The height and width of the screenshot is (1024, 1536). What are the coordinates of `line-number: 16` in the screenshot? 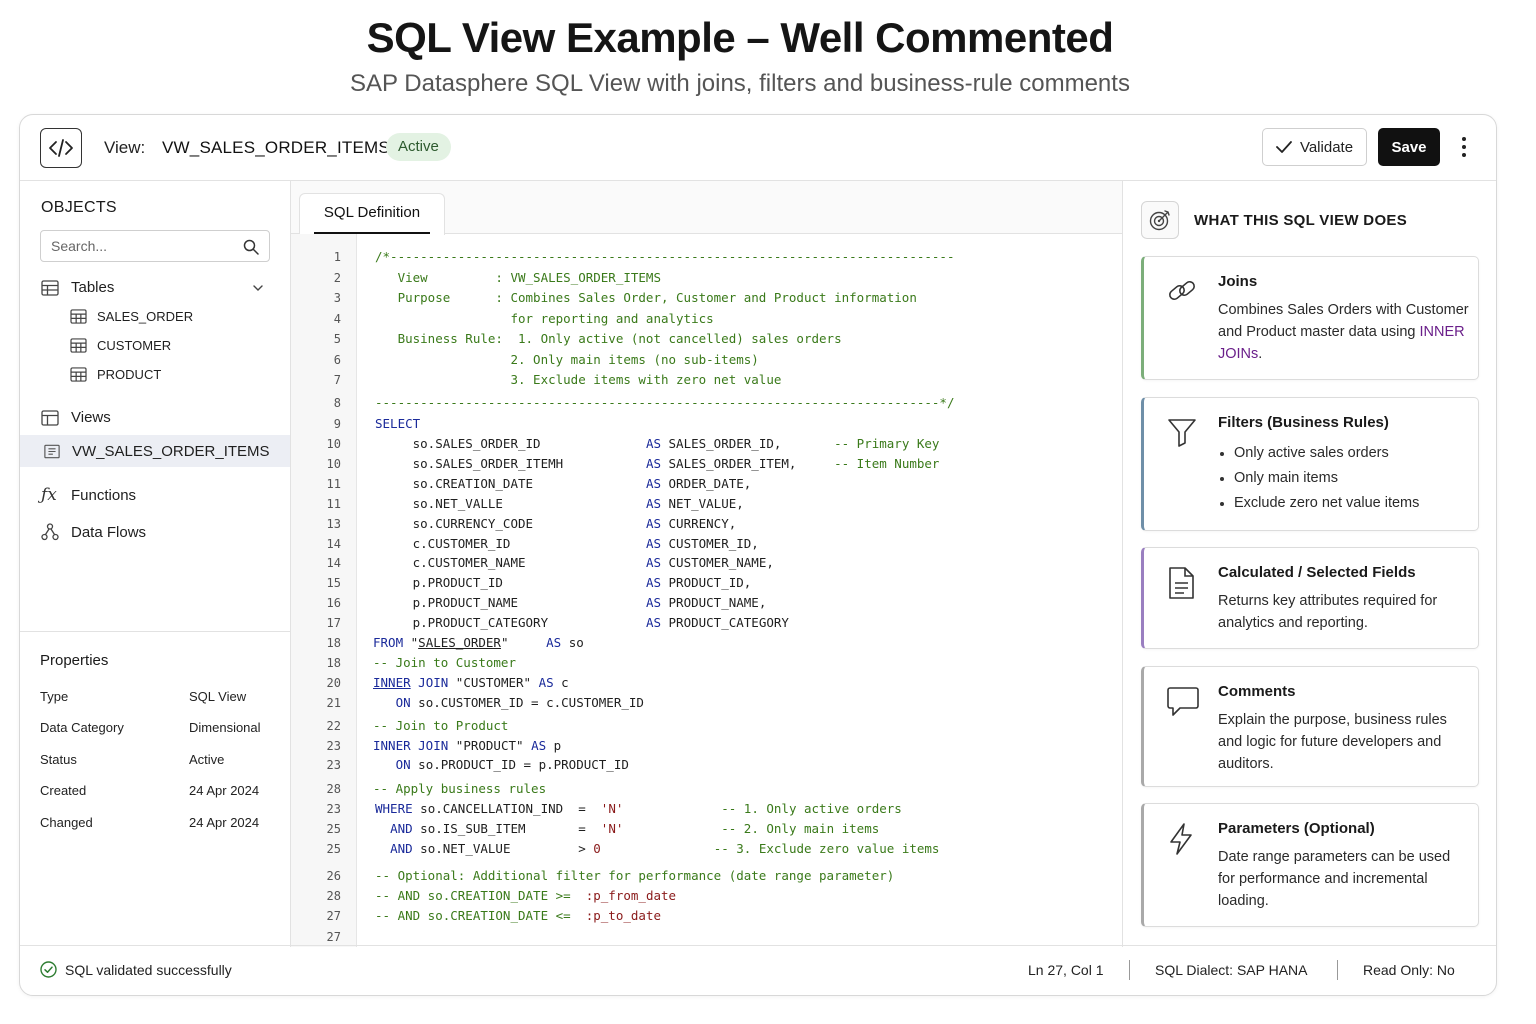 It's located at (333, 603).